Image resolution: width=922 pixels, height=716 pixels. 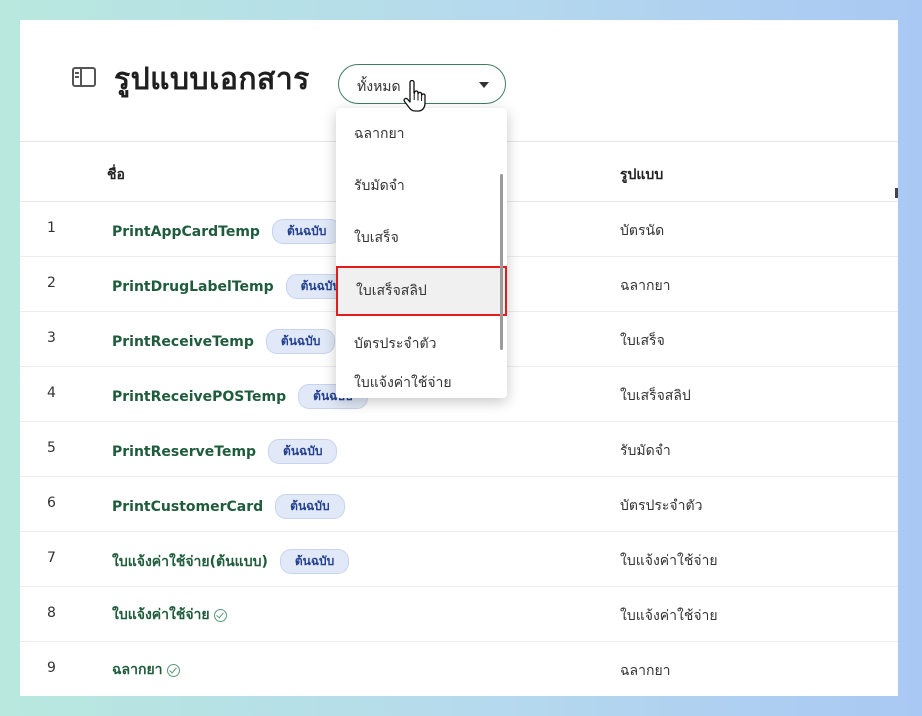 I want to click on page-title: รูปแบบเอกสาร, so click(x=212, y=79).